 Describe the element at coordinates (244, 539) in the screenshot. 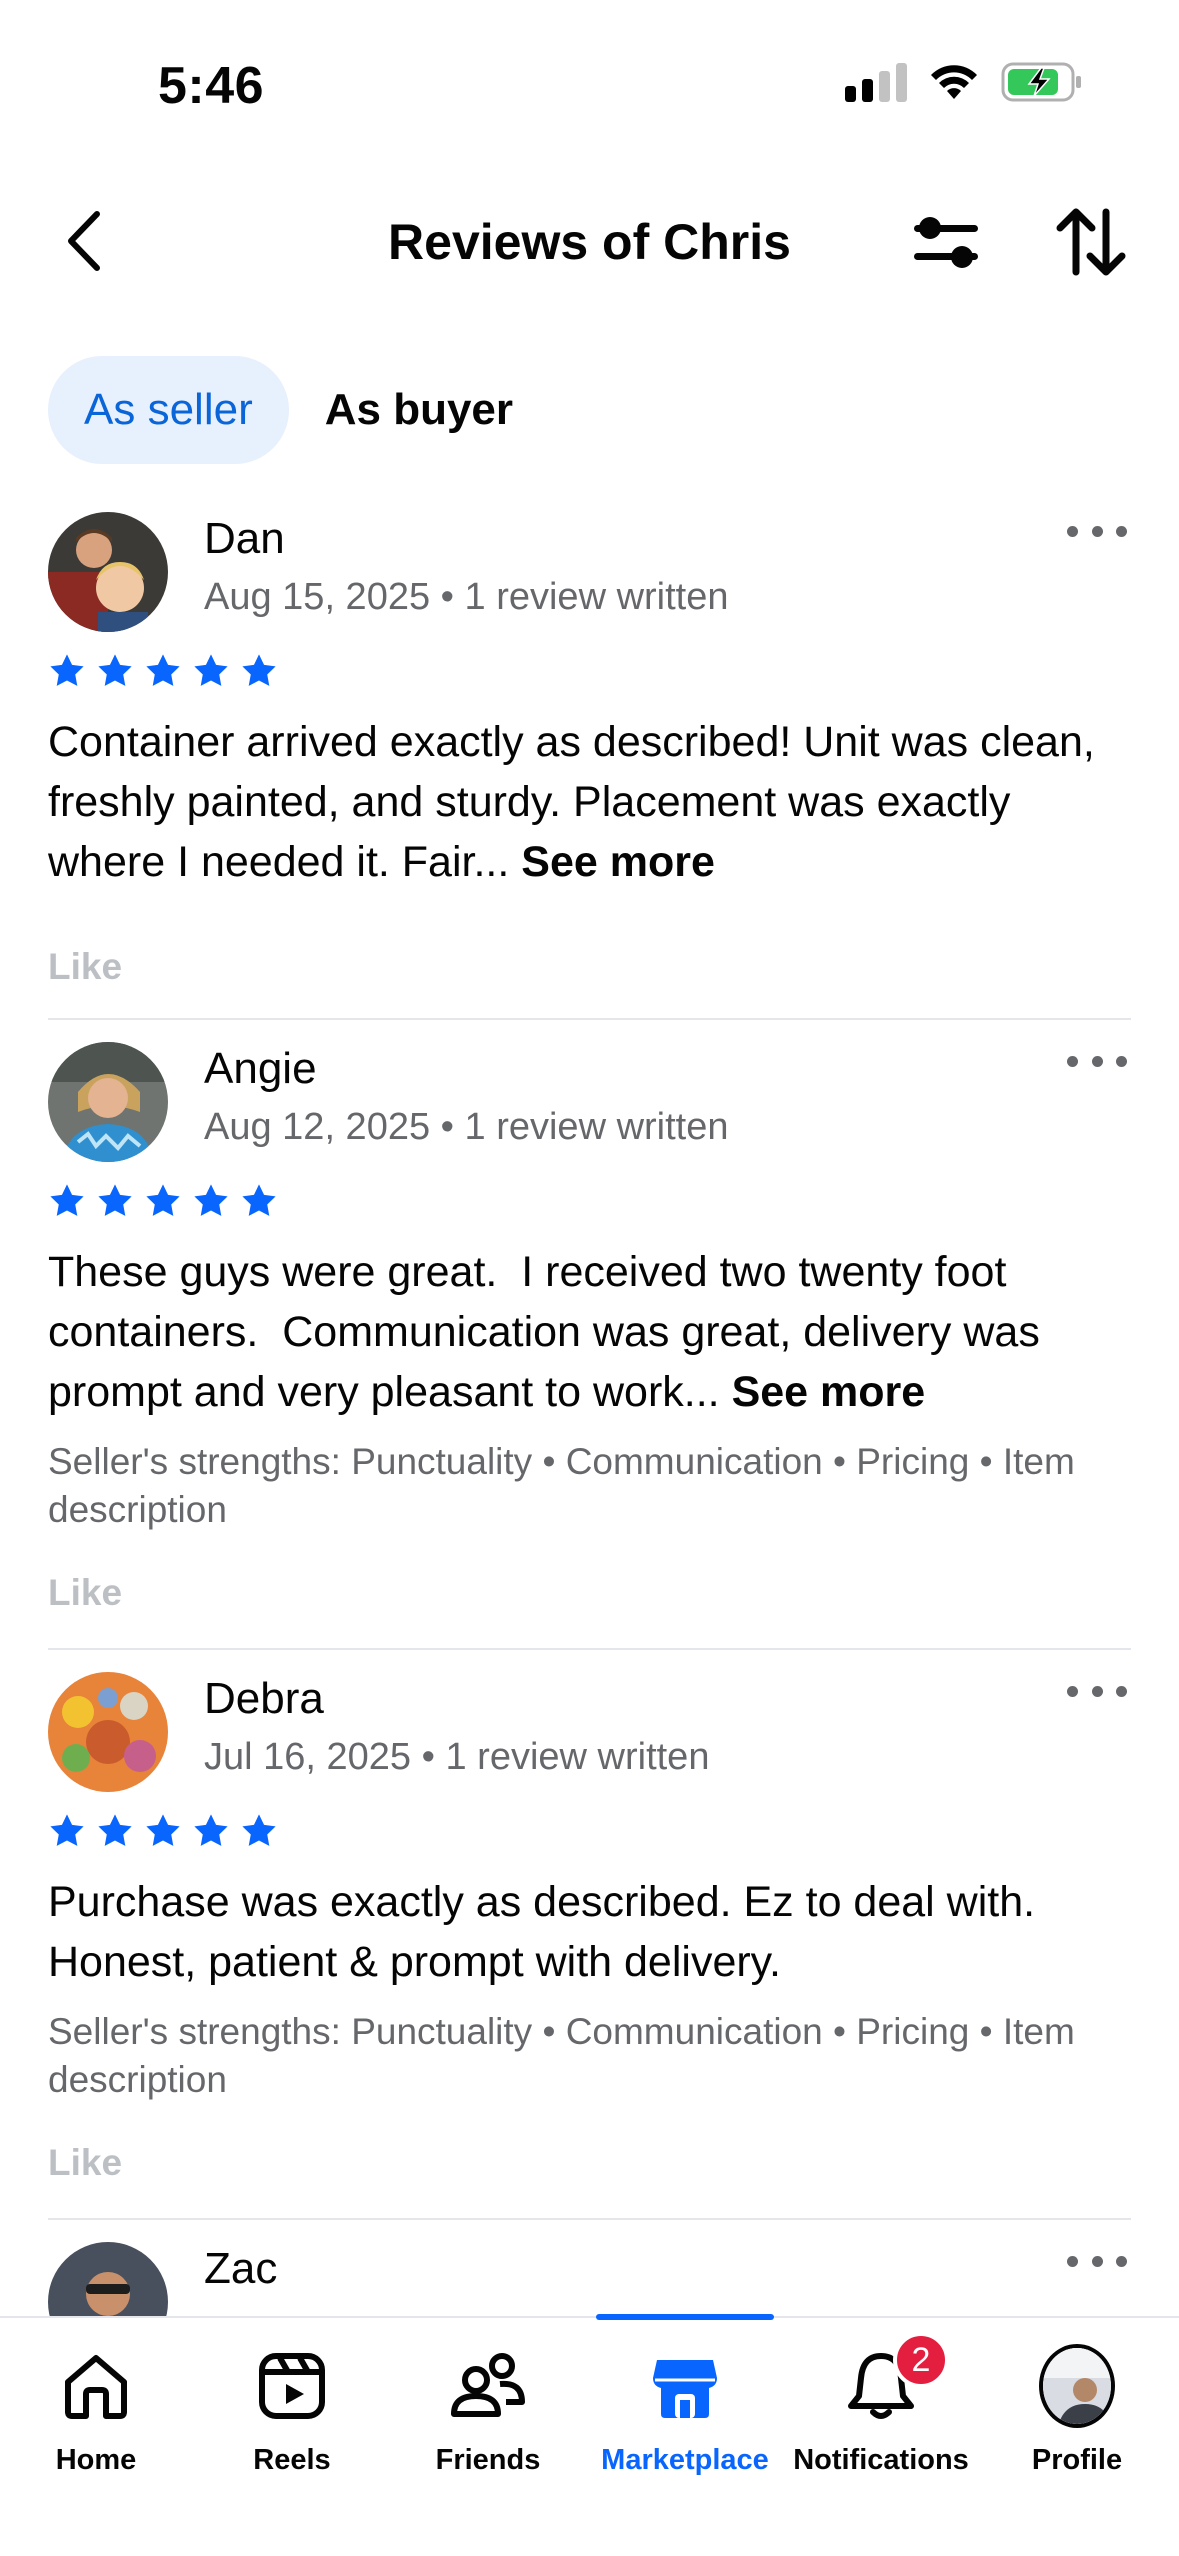

I see `reviewer-name: Dan` at that location.